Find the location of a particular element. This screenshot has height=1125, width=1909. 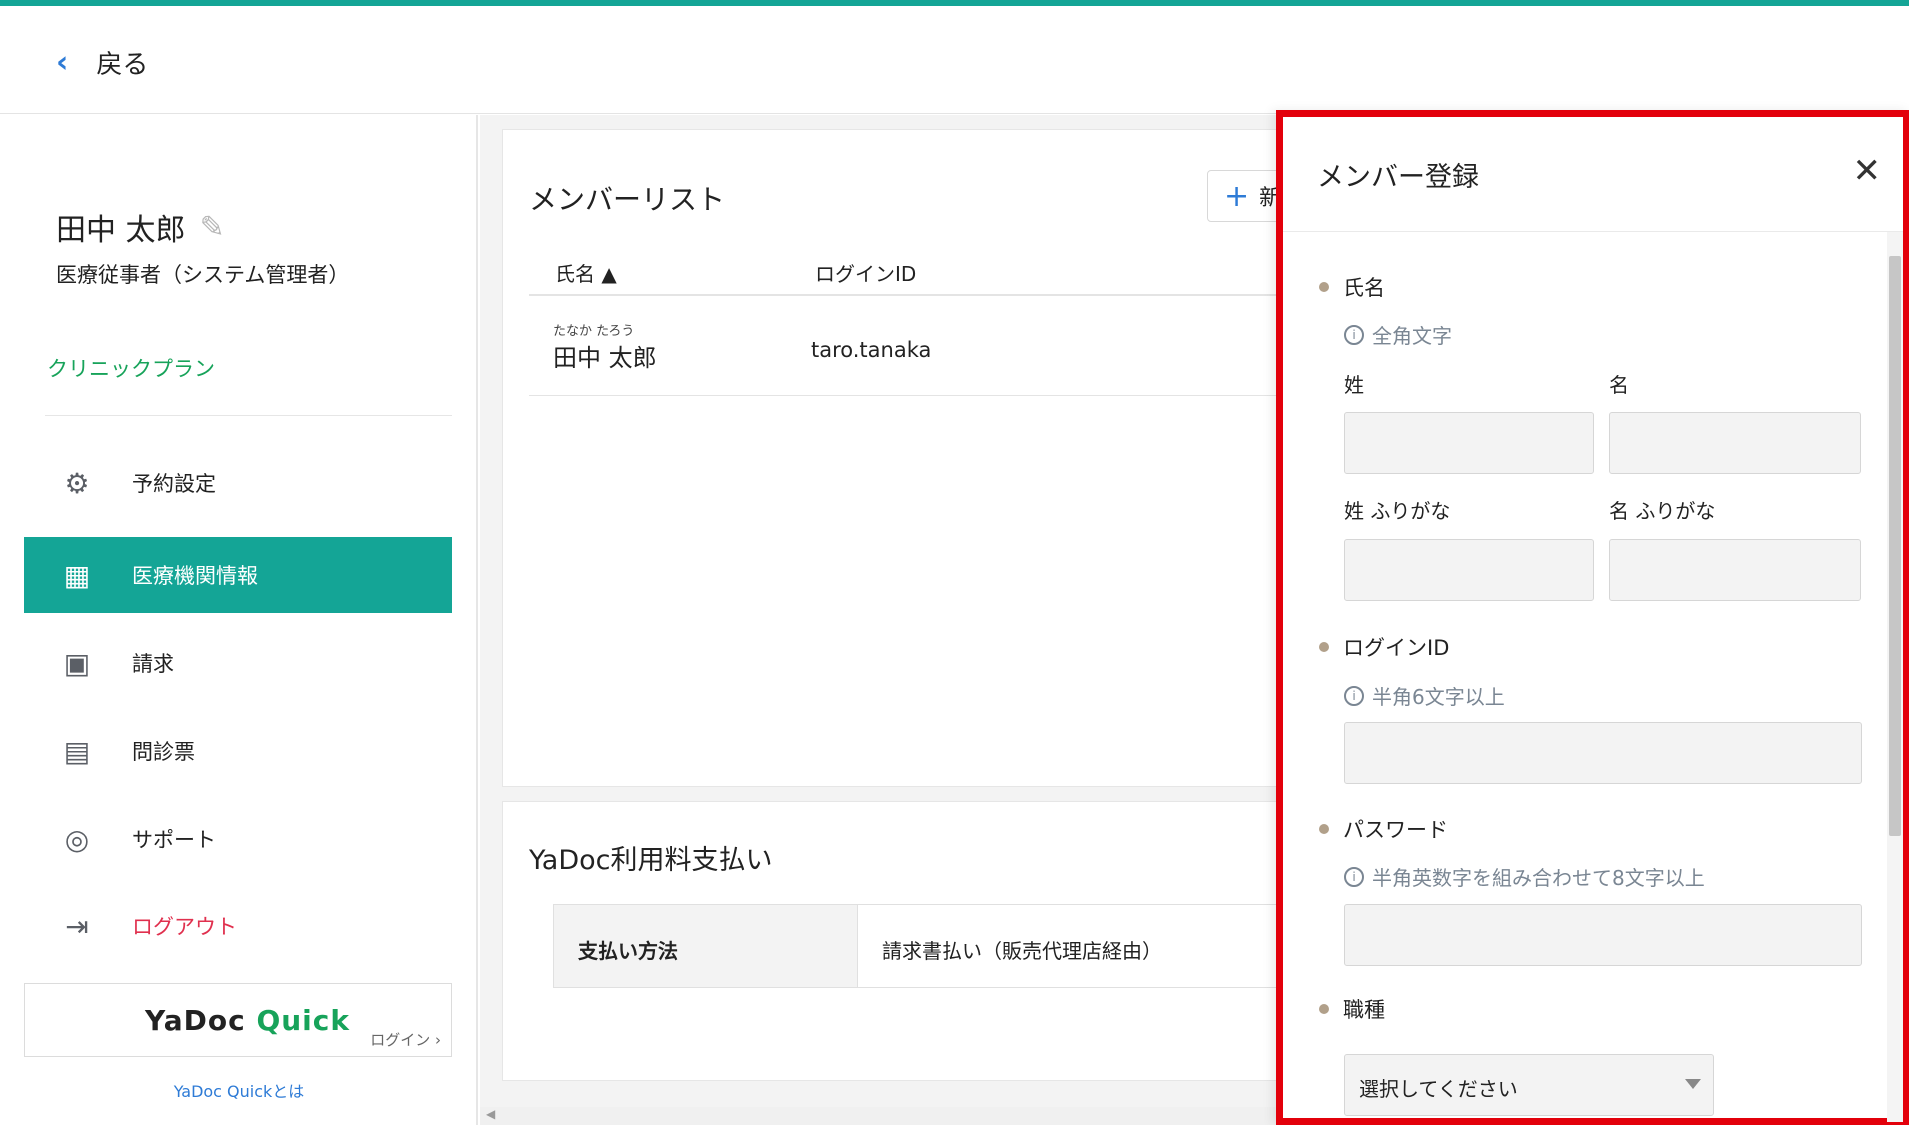

first-kana-label: 名 ふりがな is located at coordinates (1662, 511).